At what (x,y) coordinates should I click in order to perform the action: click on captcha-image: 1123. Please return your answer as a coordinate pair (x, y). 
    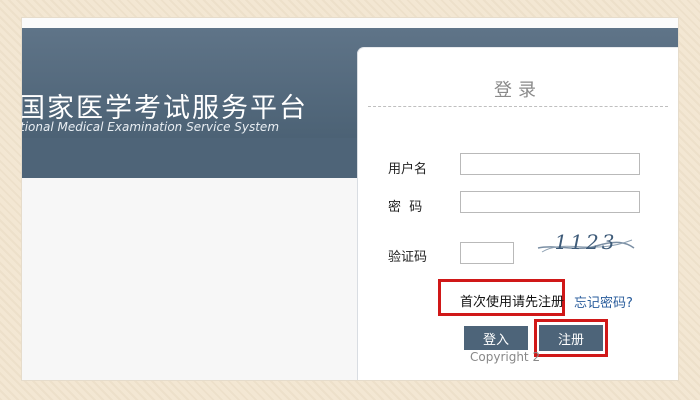
    Looking at the image, I should click on (586, 243).